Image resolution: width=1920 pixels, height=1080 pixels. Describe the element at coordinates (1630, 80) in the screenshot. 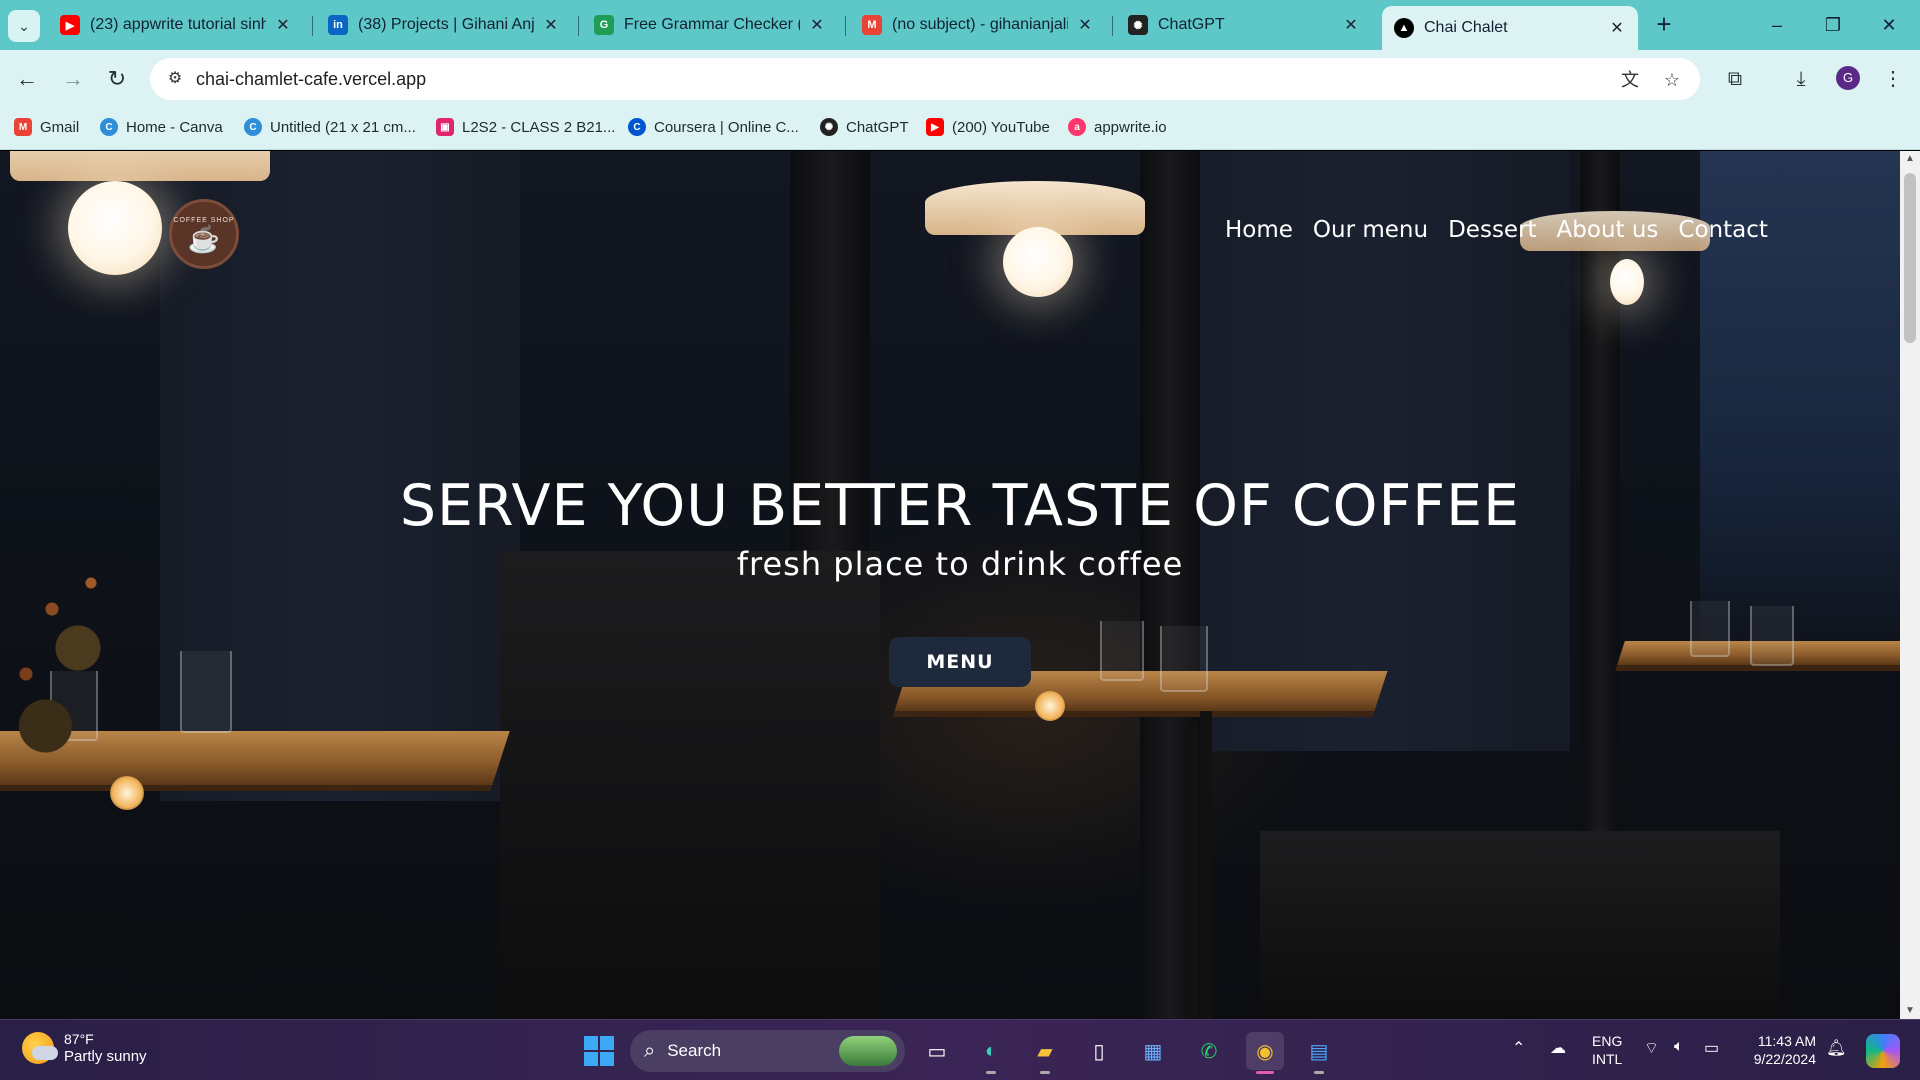

I see `translate-icon: 文` at that location.